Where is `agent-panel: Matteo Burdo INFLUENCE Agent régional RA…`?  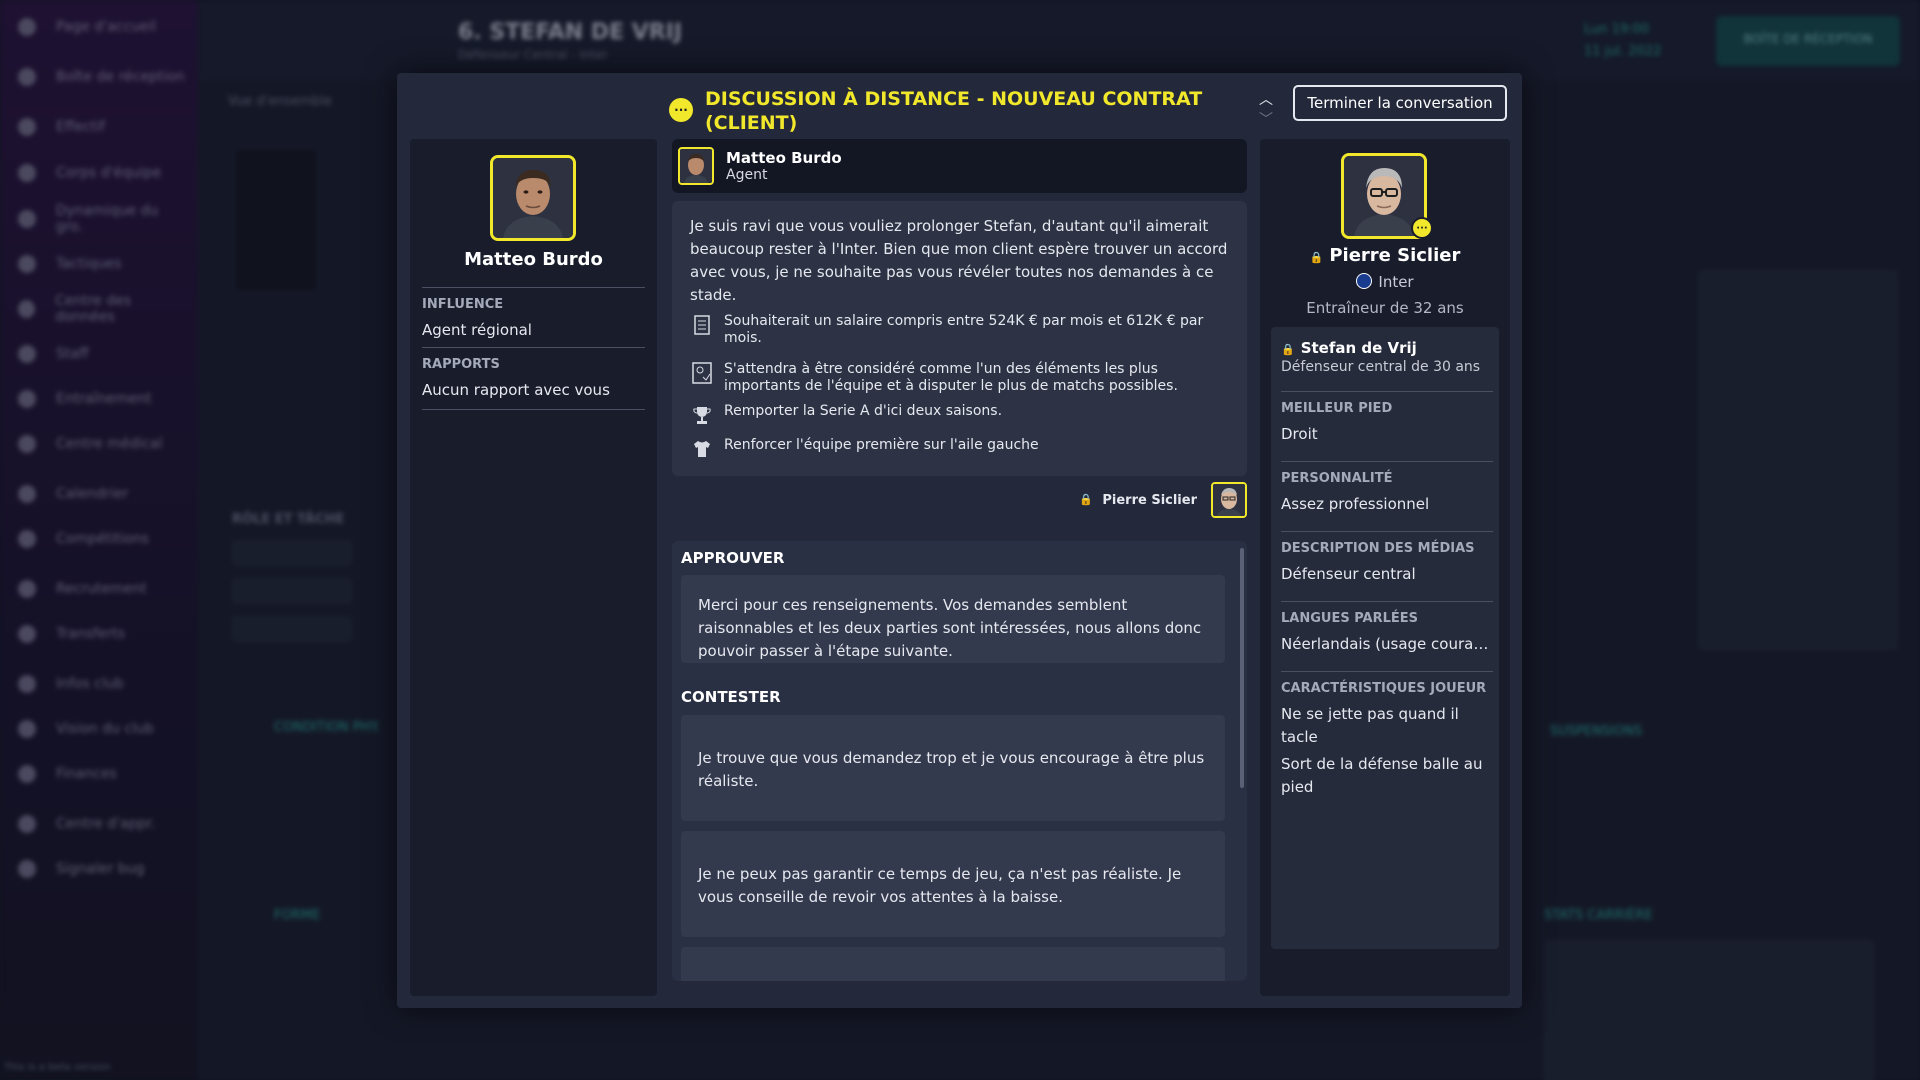
agent-panel: Matteo Burdo INFLUENCE Agent régional RA… is located at coordinates (533, 567).